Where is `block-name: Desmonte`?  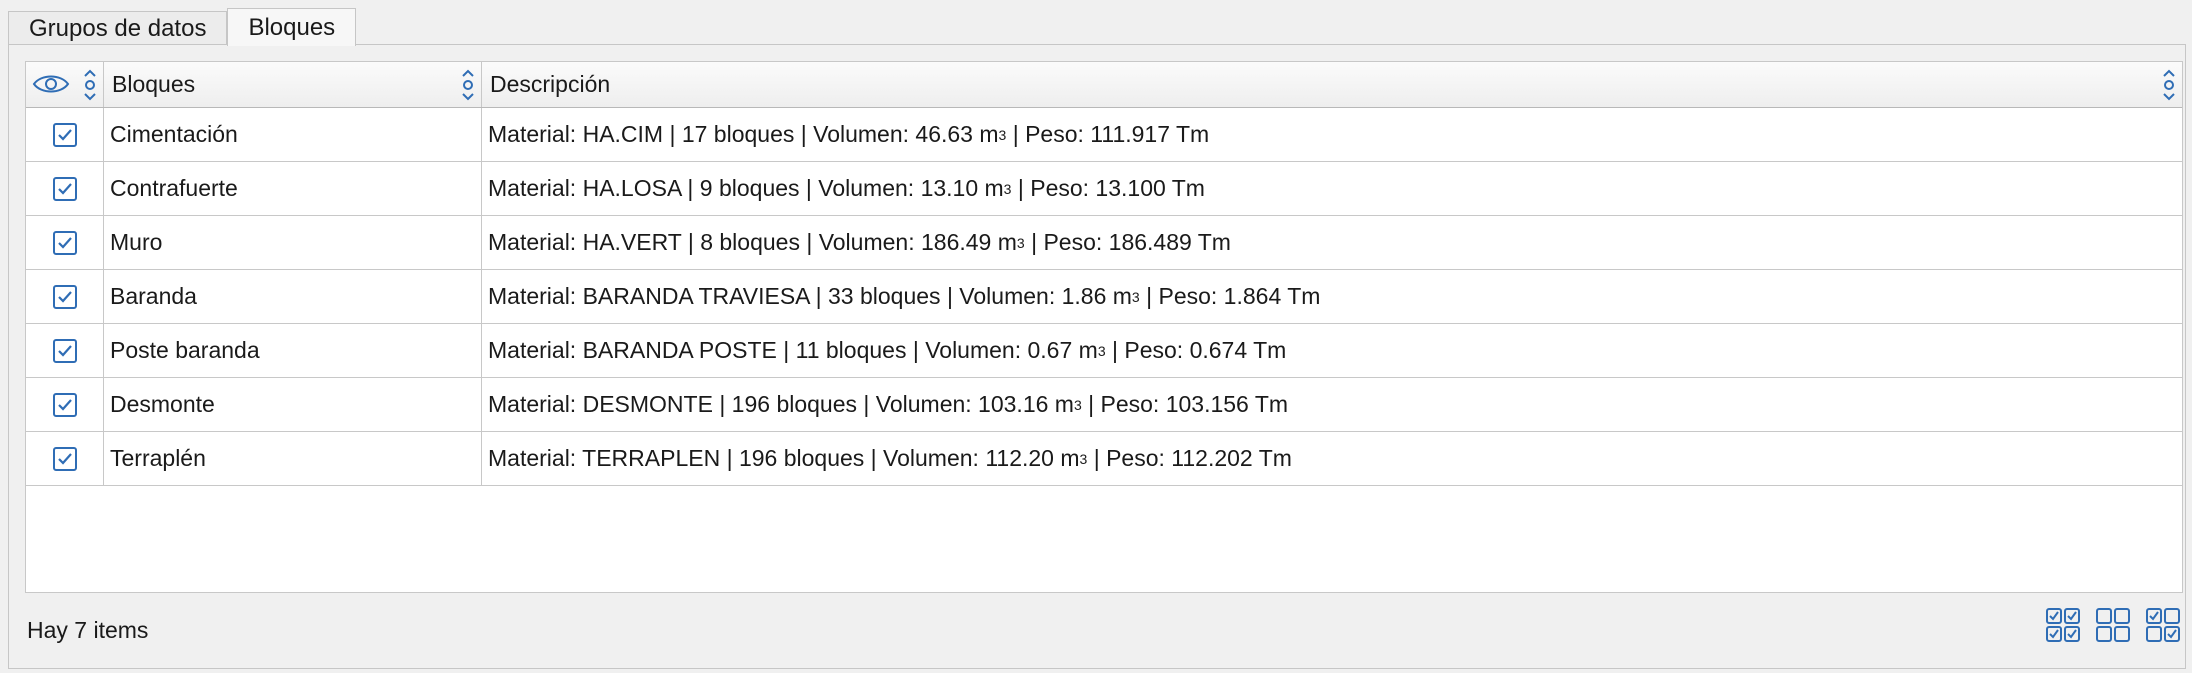
block-name: Desmonte is located at coordinates (293, 404).